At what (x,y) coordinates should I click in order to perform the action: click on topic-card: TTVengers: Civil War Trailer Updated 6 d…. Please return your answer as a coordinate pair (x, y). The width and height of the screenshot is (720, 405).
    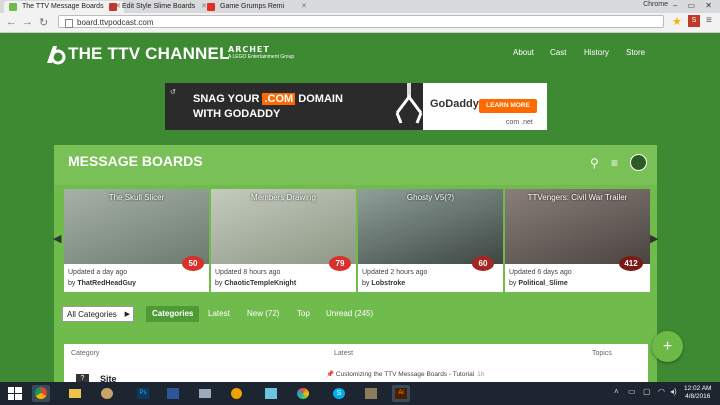
    Looking at the image, I should click on (577, 240).